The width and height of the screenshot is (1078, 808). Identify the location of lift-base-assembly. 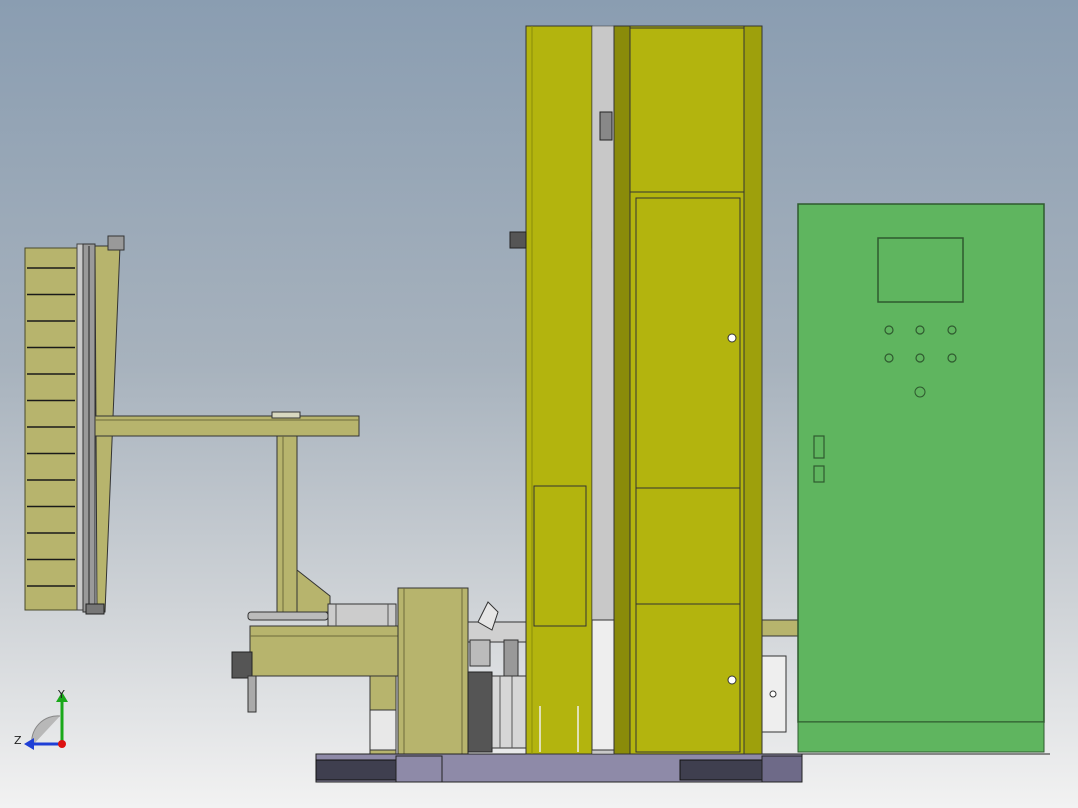
(350, 671).